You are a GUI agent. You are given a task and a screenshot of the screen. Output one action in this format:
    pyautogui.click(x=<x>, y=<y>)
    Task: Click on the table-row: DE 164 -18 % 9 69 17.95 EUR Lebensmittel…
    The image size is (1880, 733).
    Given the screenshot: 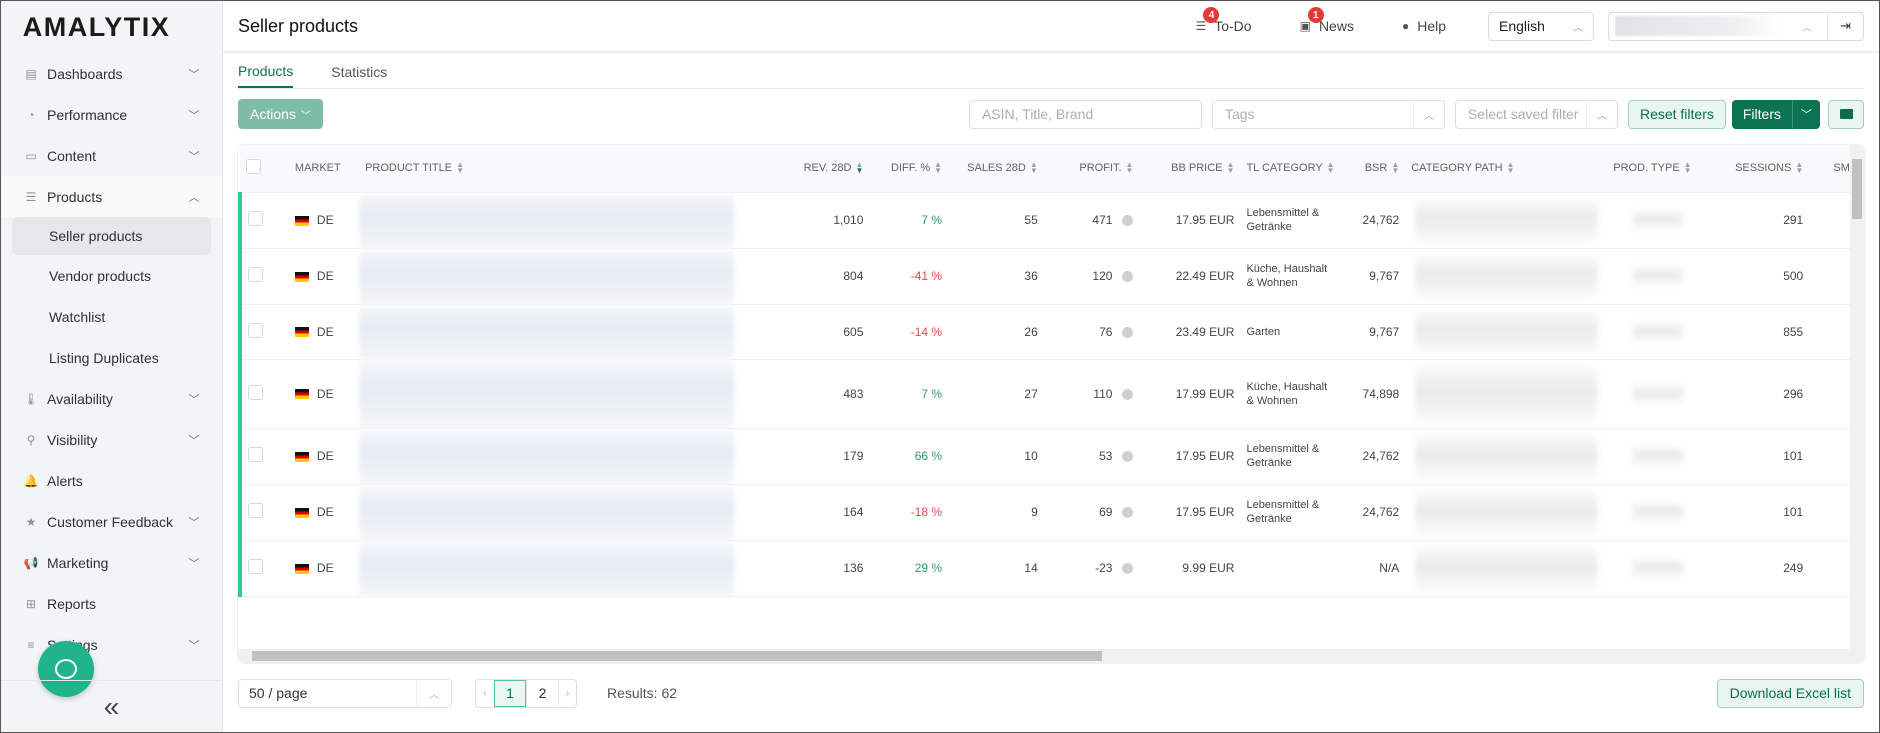 What is the action you would take?
    pyautogui.click(x=1051, y=512)
    